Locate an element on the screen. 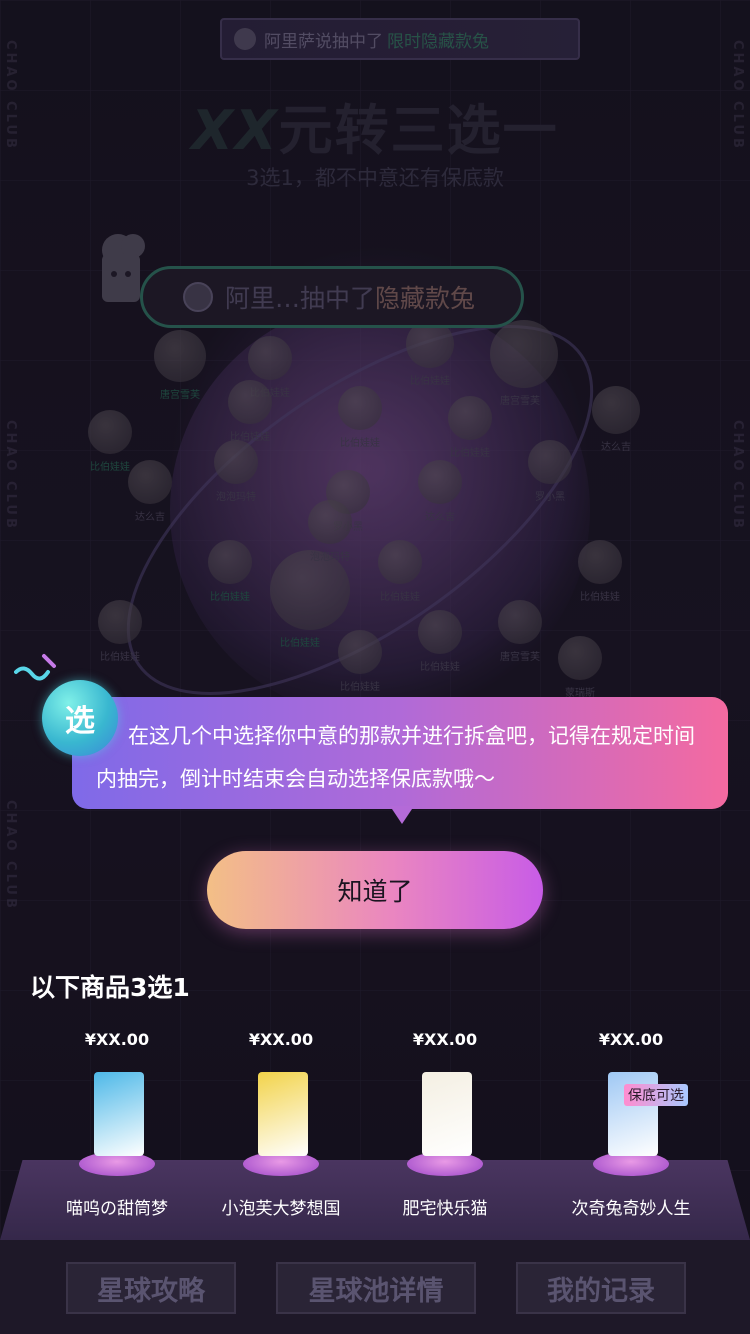 Image resolution: width=750 pixels, height=1334 pixels. product-card-3: ¥XX.00 肥宅快乐猫 is located at coordinates (445, 1124).